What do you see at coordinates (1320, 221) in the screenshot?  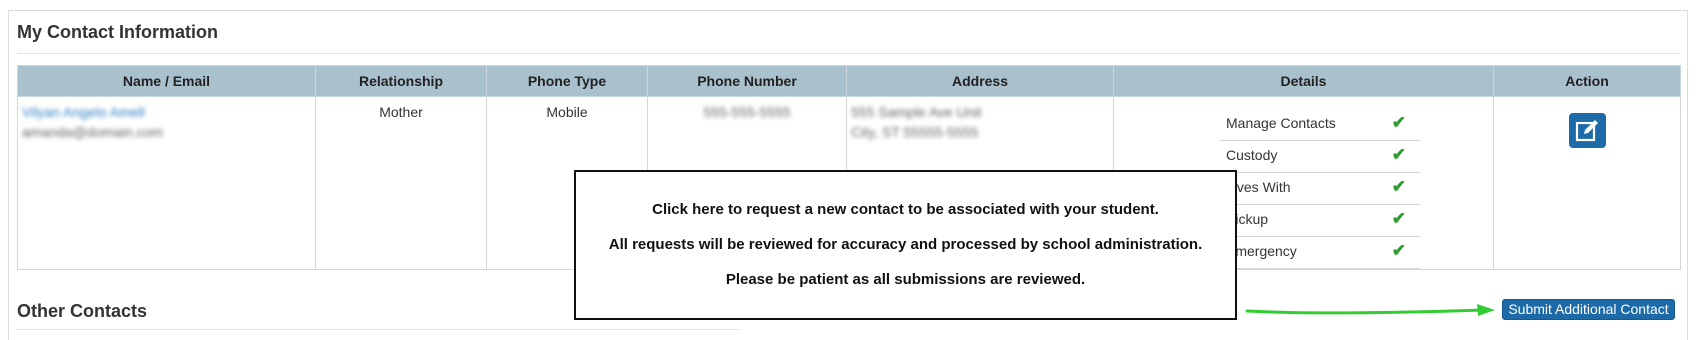 I see `detail-pickup: Pickup ✔` at bounding box center [1320, 221].